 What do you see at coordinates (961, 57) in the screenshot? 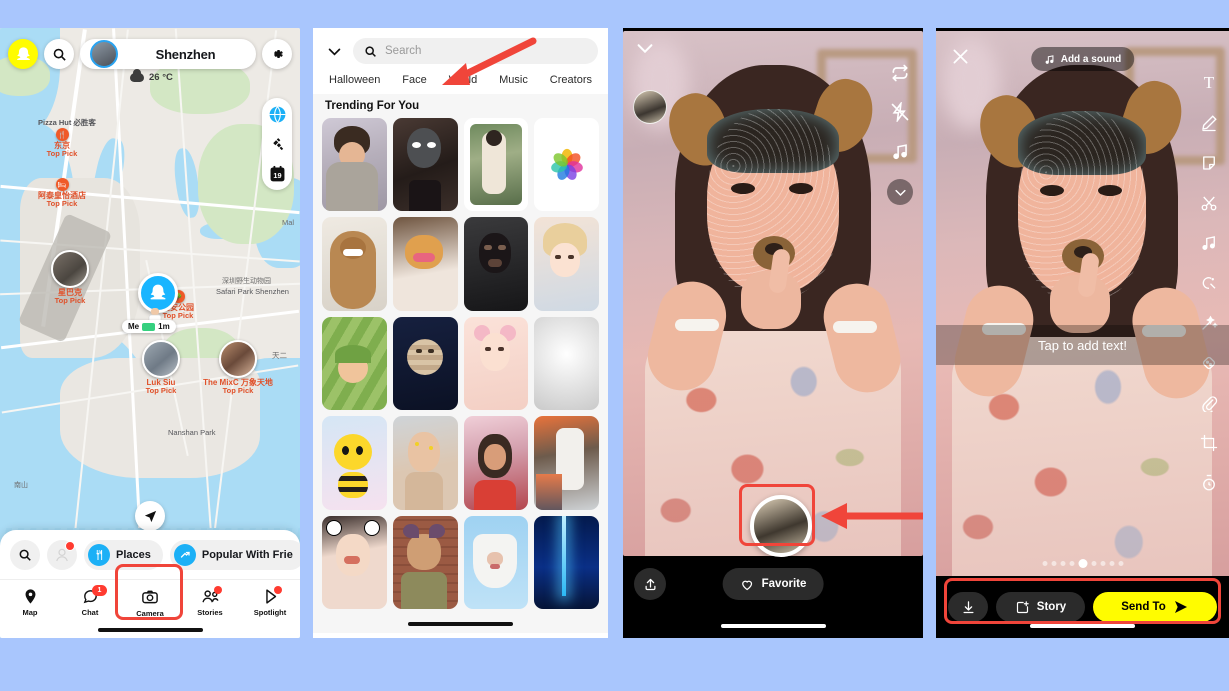
I see `close-icon` at bounding box center [961, 57].